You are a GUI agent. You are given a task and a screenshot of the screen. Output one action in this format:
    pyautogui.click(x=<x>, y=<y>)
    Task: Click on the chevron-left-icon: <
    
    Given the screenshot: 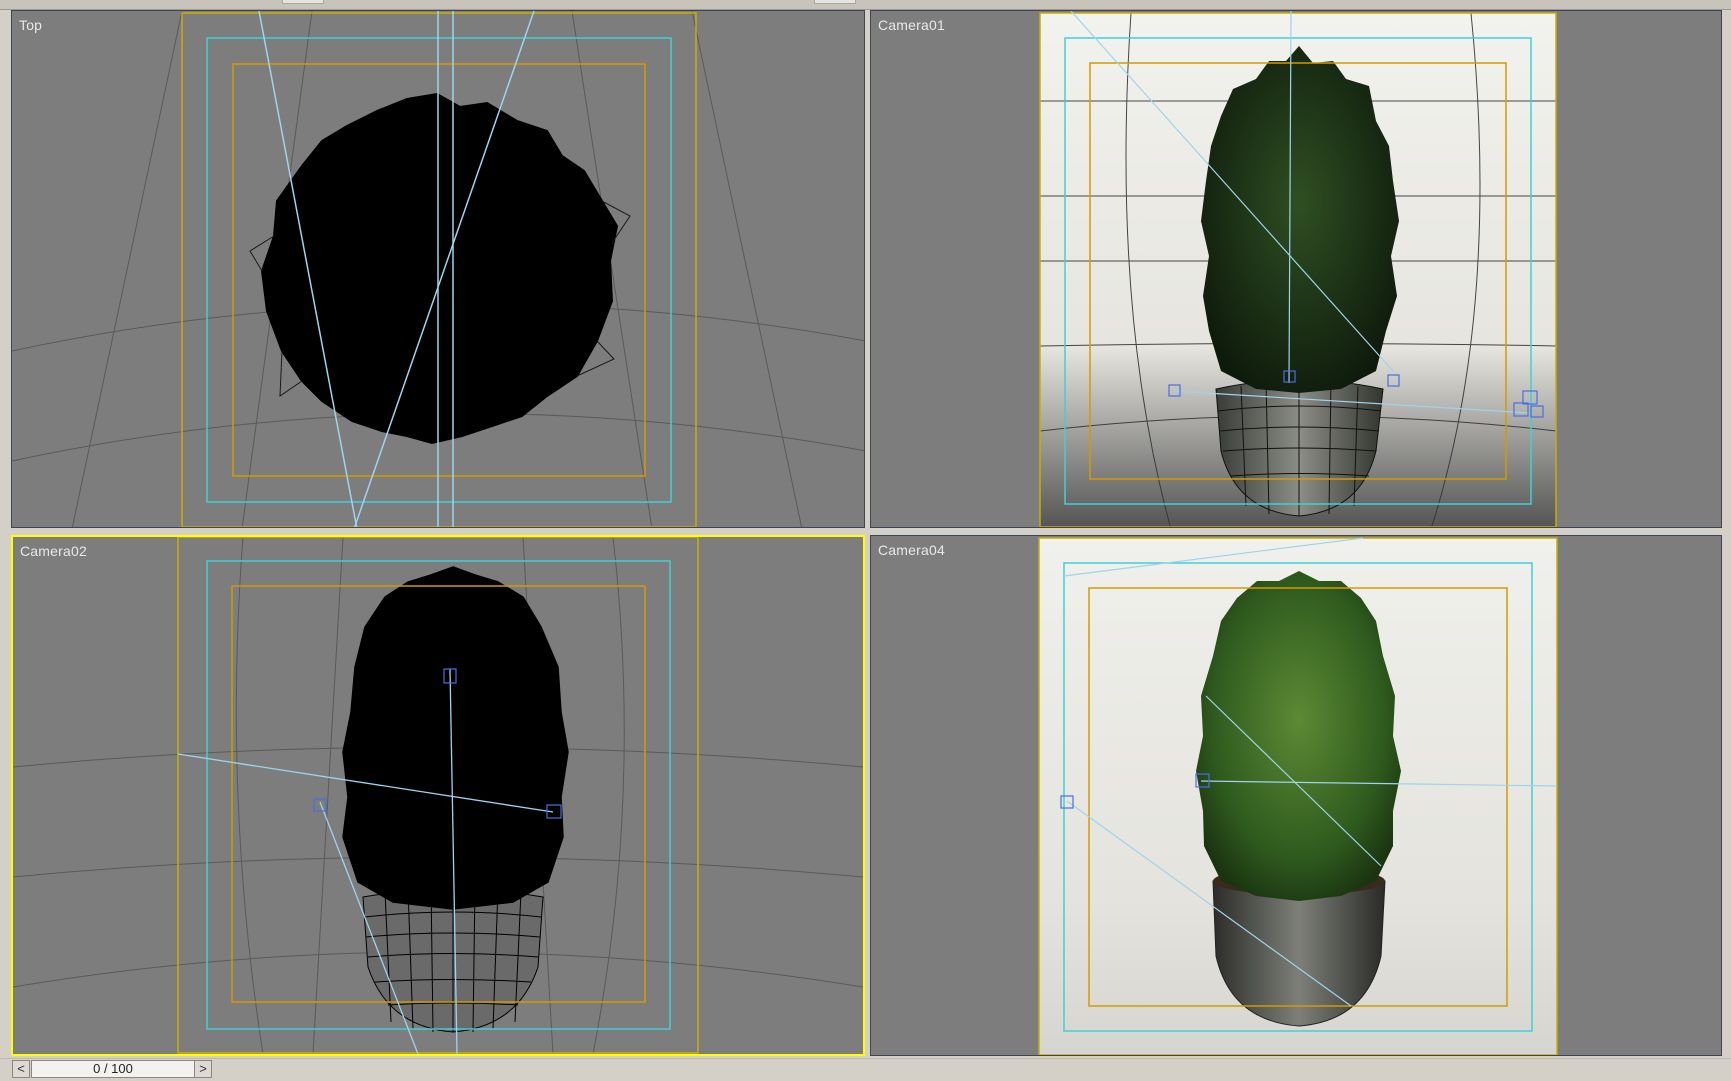 What is the action you would take?
    pyautogui.click(x=21, y=1068)
    